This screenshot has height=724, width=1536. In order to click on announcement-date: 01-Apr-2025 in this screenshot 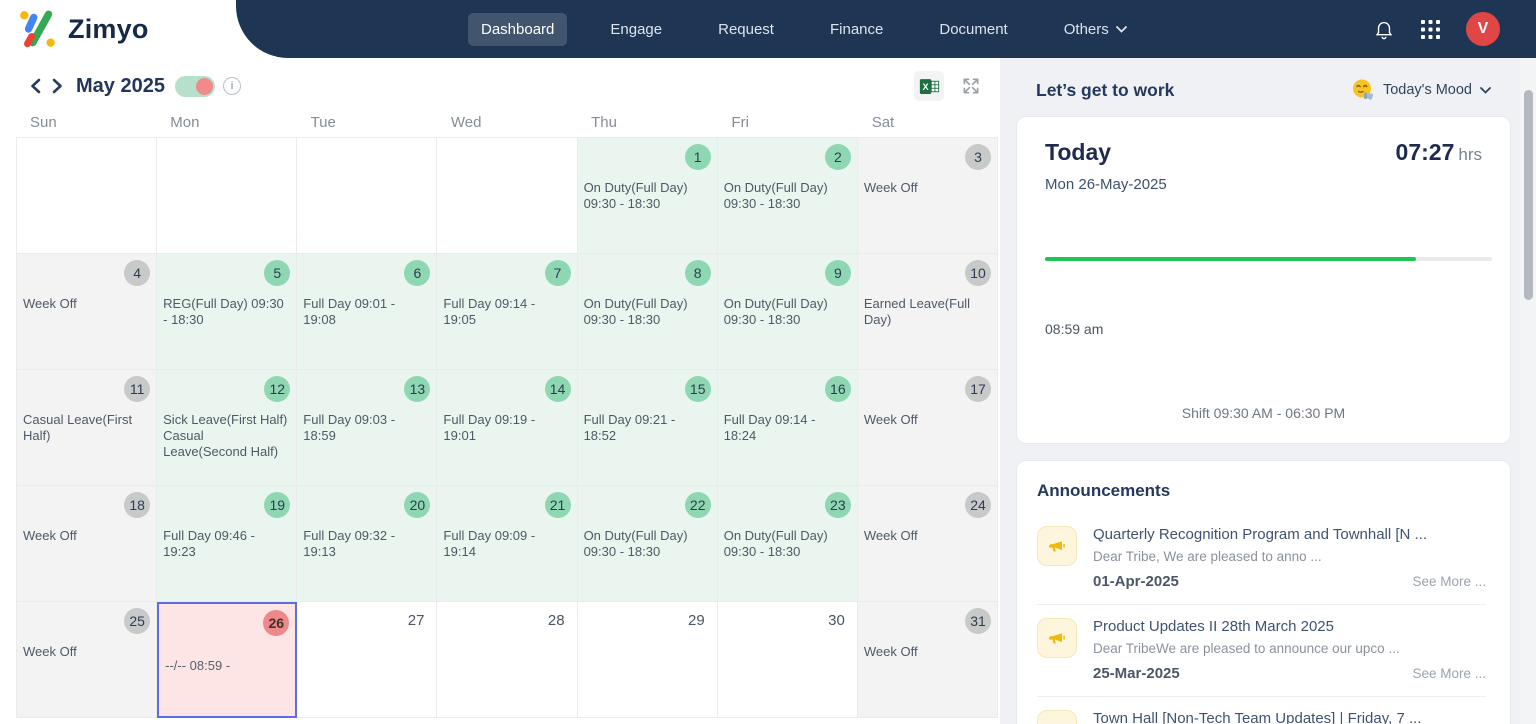, I will do `click(1136, 581)`.